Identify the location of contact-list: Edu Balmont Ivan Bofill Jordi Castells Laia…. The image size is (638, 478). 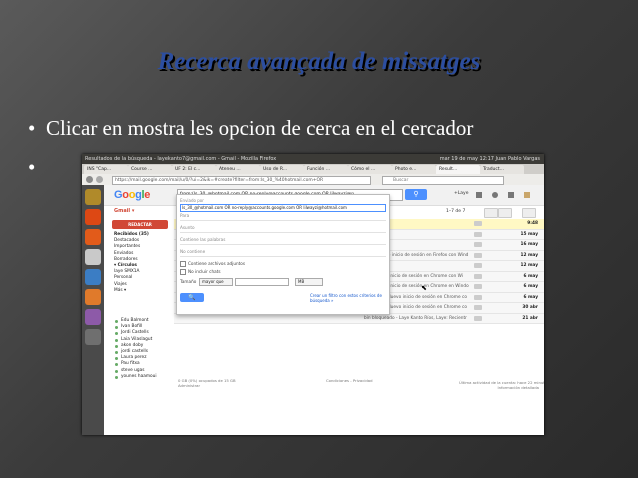
(144, 349).